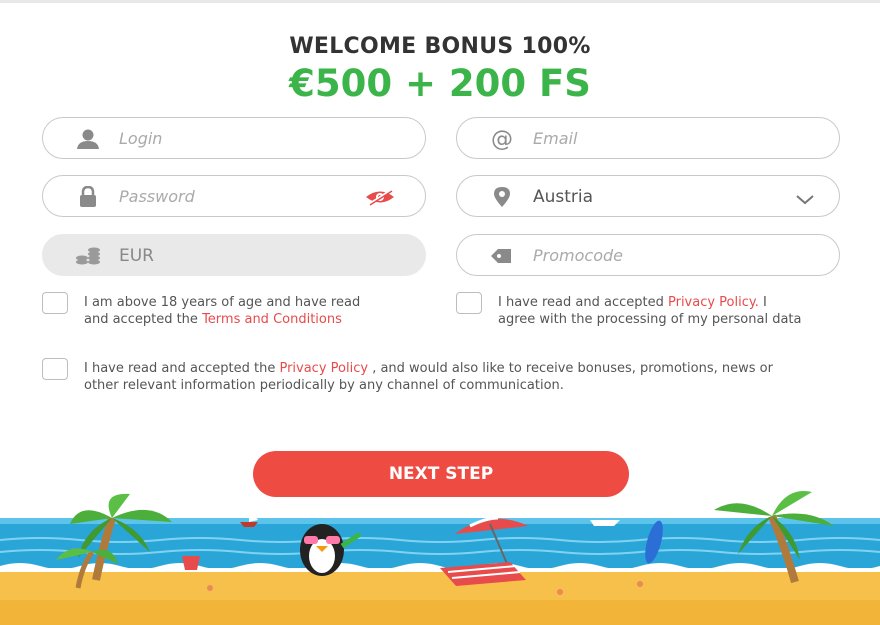 The image size is (880, 625). What do you see at coordinates (440, 83) in the screenshot?
I see `bonus-amount: €500 + 200 FS` at bounding box center [440, 83].